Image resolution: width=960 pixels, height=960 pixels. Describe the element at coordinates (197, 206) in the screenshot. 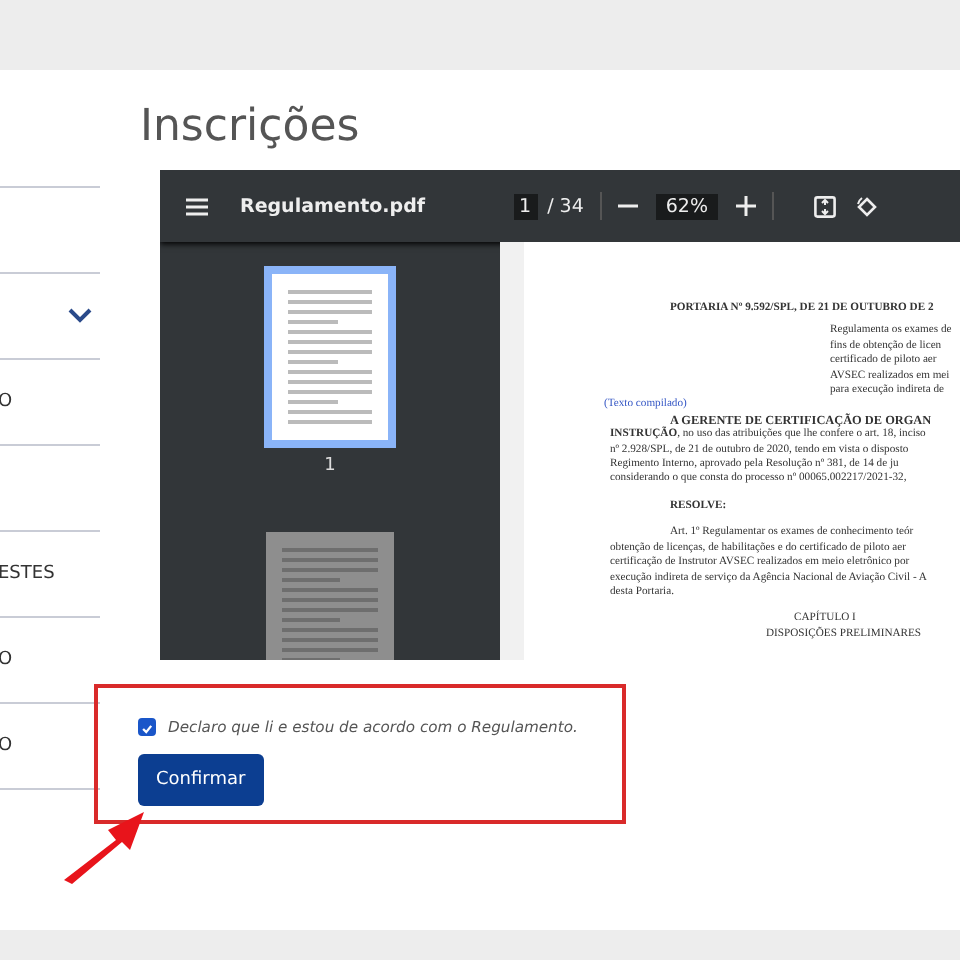

I see `menu-icon` at that location.